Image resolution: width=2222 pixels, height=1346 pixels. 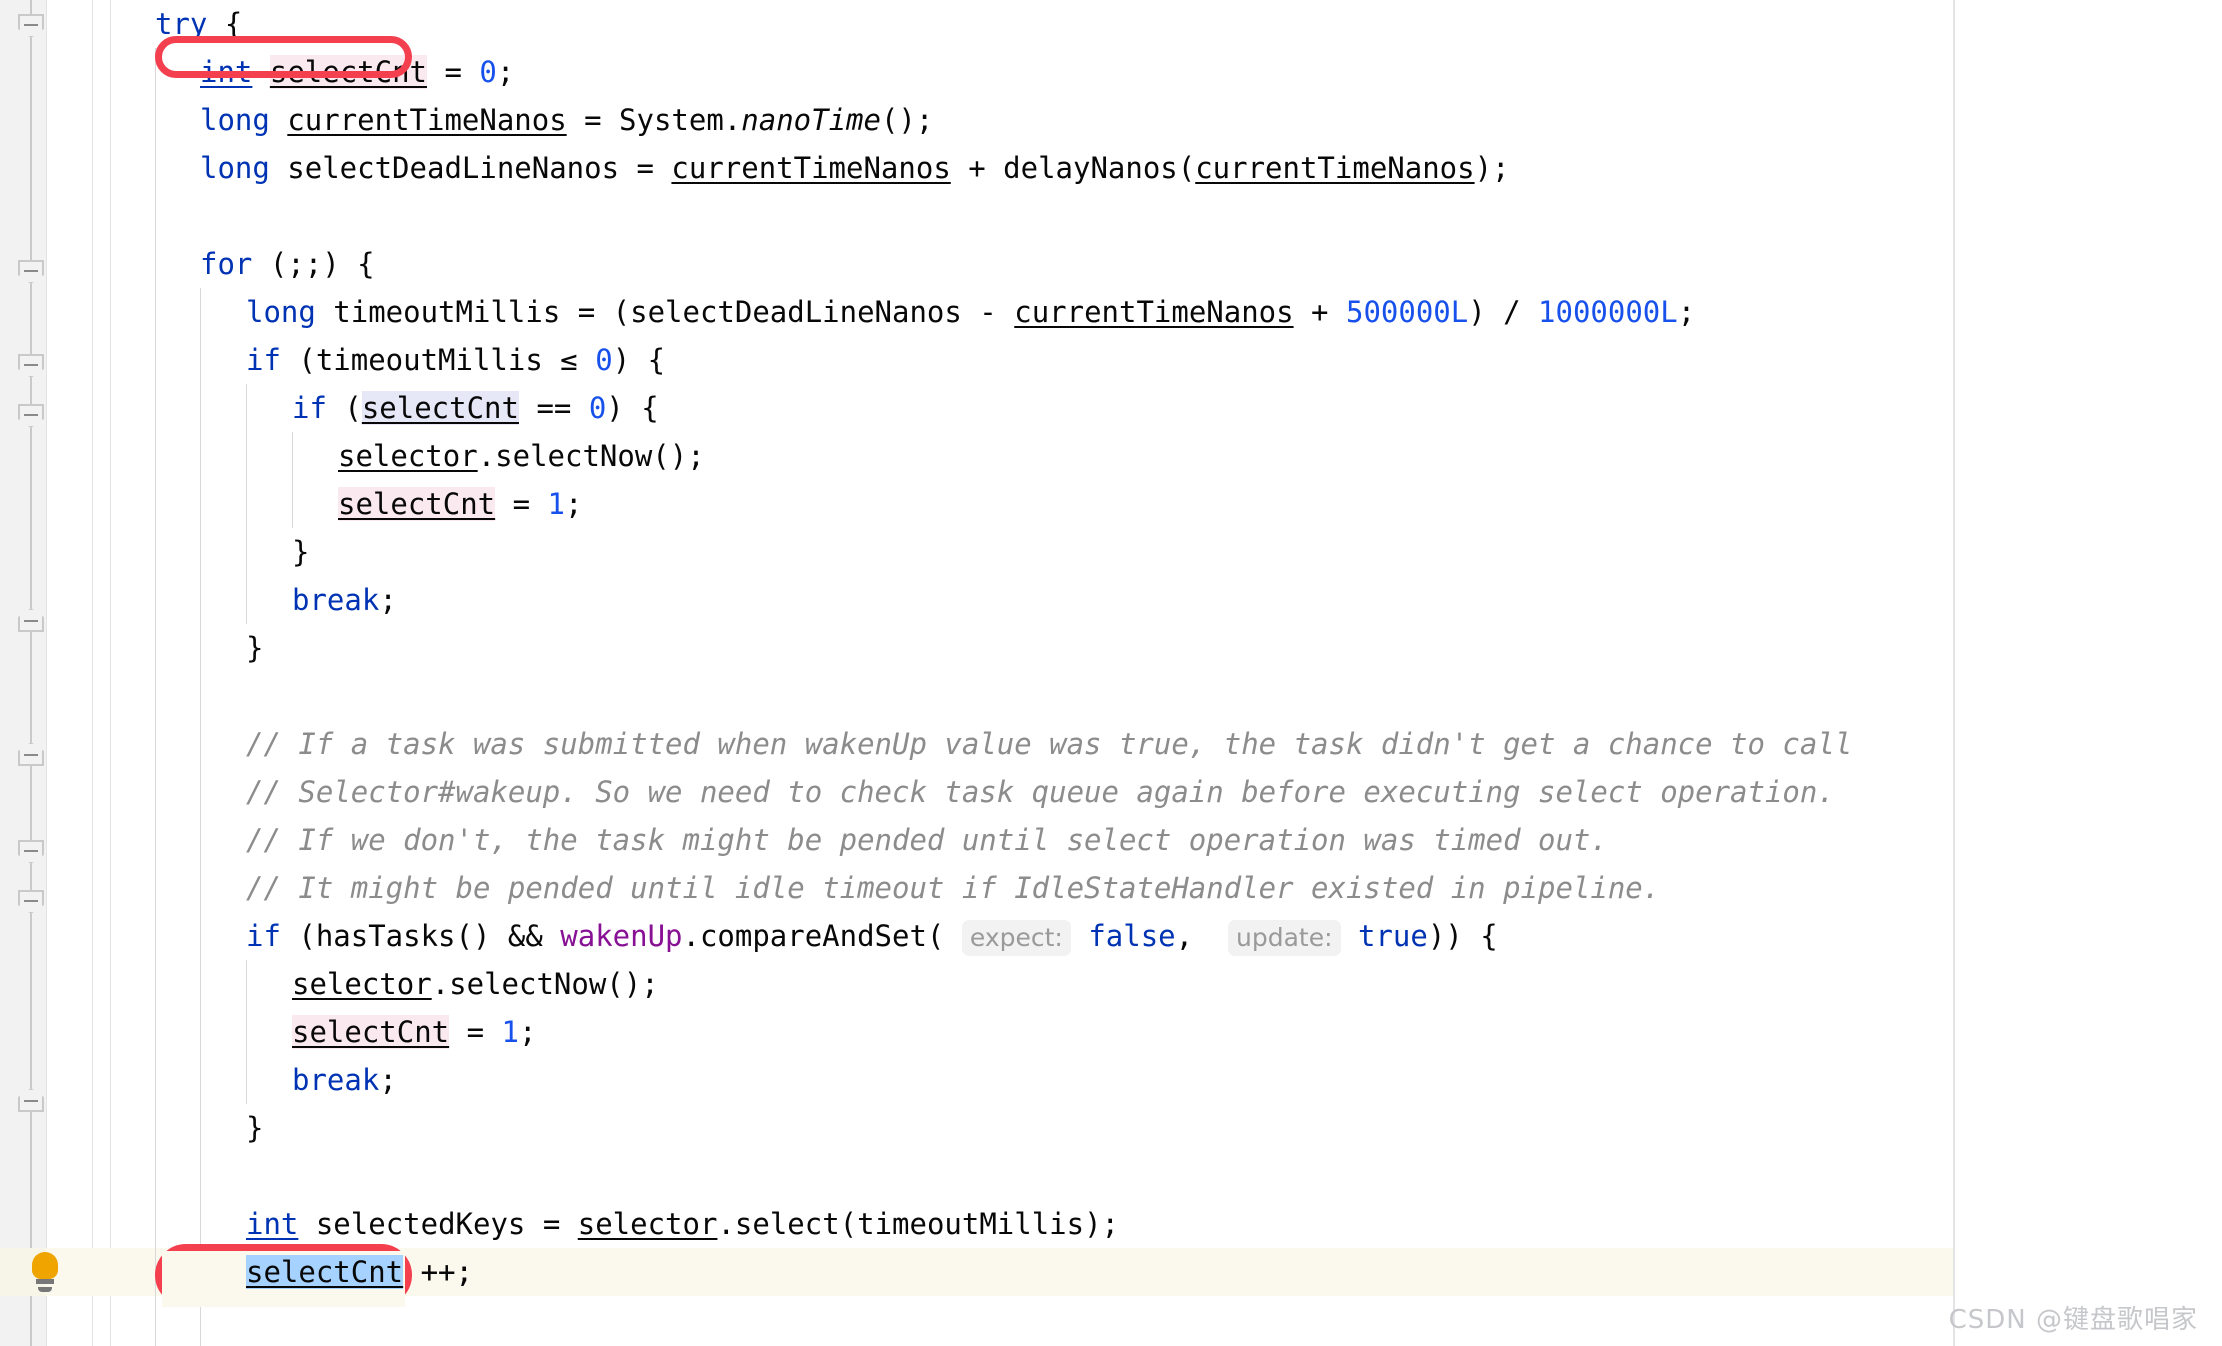 I want to click on token-call-tail: ();, so click(x=907, y=120).